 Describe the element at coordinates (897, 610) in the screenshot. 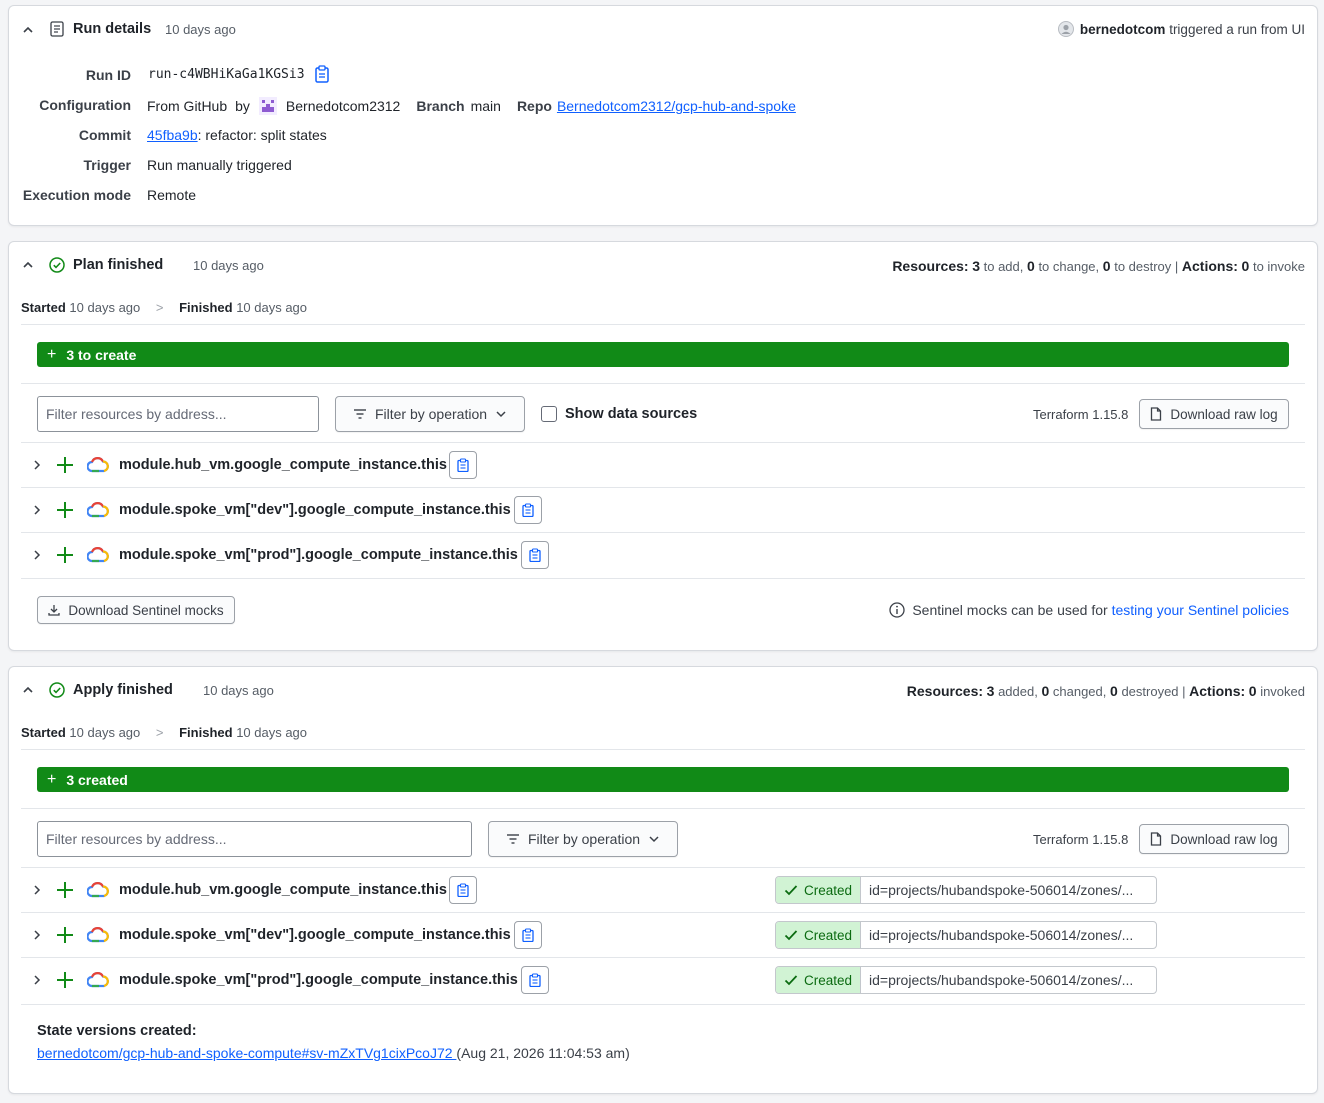

I see `info-icon` at that location.